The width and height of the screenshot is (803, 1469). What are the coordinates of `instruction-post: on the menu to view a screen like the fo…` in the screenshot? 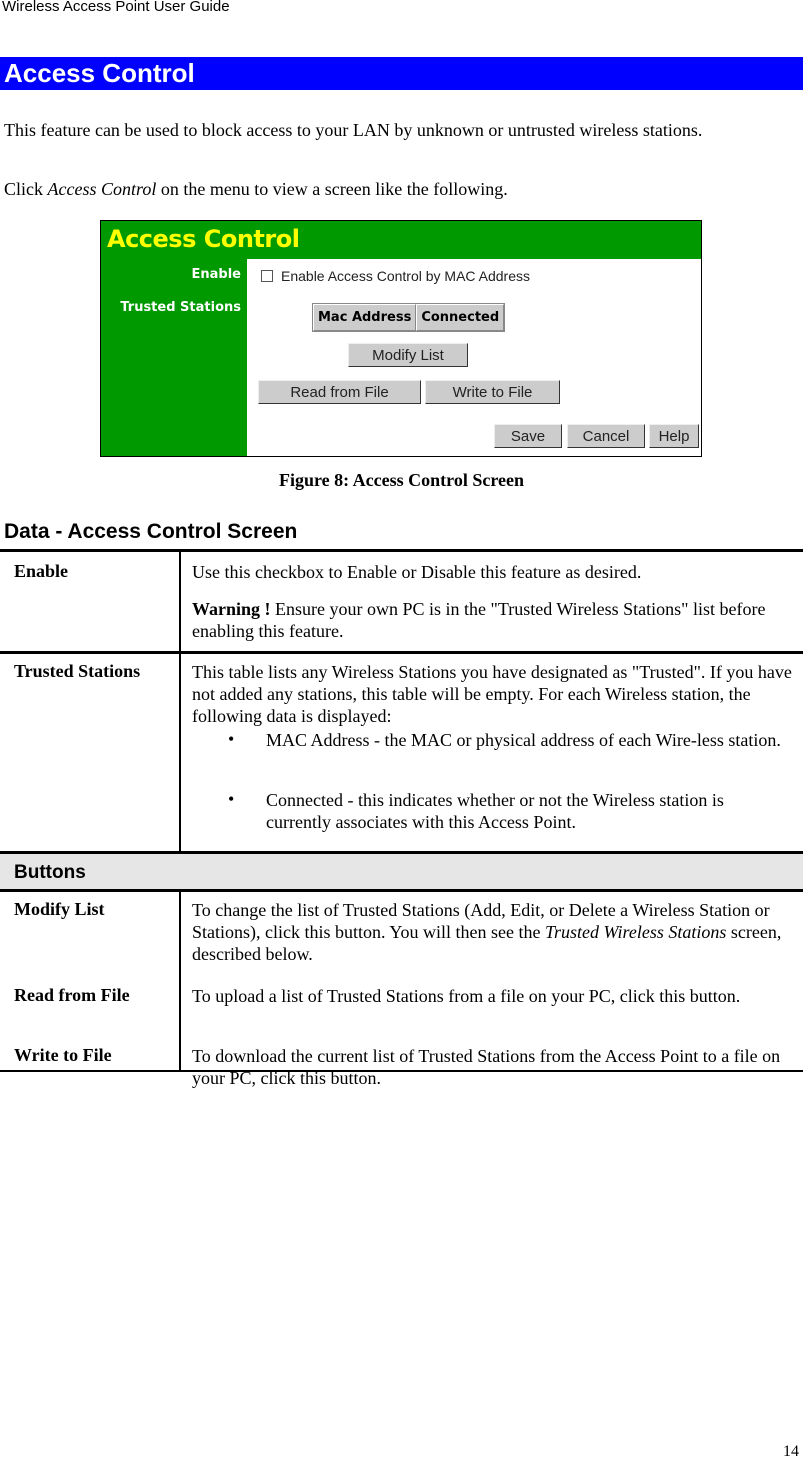 It's located at (332, 189).